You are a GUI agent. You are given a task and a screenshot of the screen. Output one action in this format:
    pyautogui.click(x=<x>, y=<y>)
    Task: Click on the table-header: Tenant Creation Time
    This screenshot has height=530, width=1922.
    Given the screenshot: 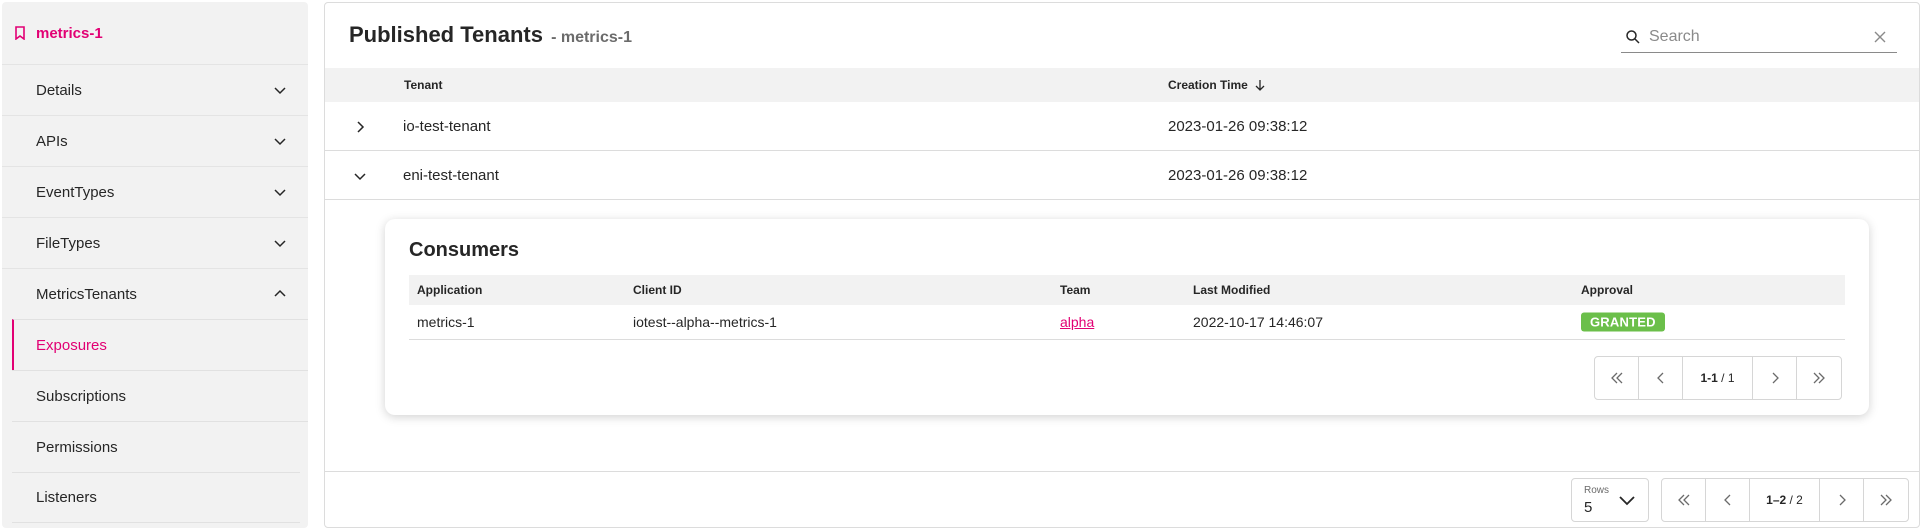 What is the action you would take?
    pyautogui.click(x=1122, y=85)
    